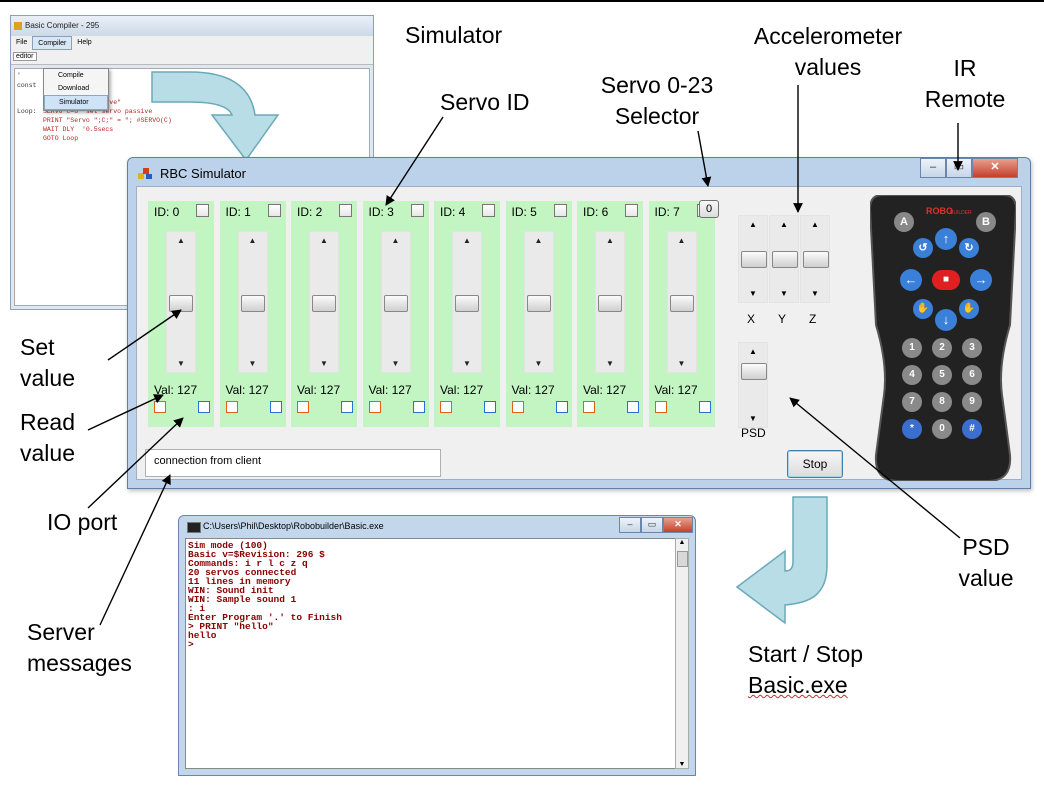 This screenshot has height=789, width=1044. What do you see at coordinates (904, 222) in the screenshot?
I see `remote-a-button: A` at bounding box center [904, 222].